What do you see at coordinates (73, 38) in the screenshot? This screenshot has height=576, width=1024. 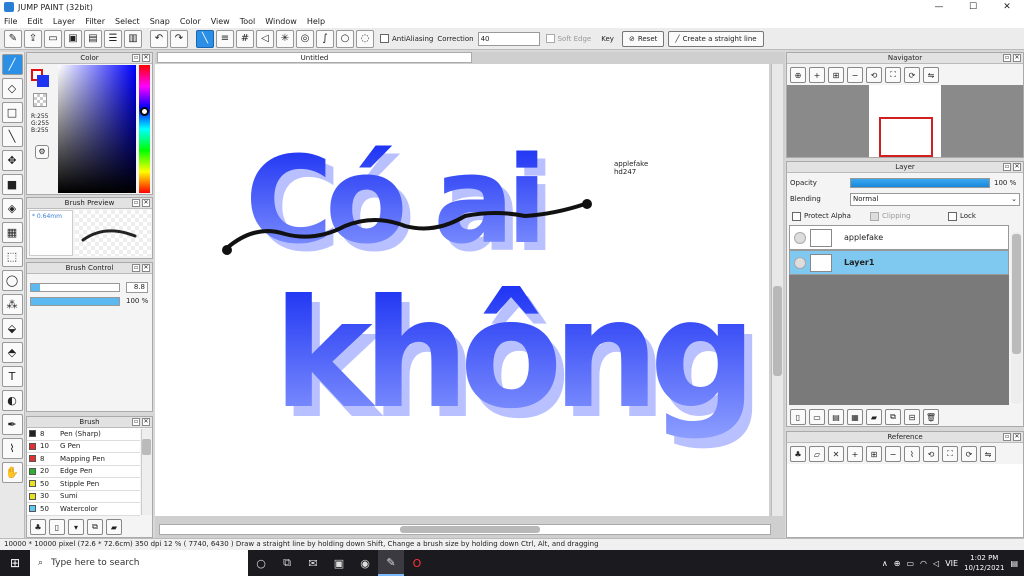 I see `export-icon: ▣` at bounding box center [73, 38].